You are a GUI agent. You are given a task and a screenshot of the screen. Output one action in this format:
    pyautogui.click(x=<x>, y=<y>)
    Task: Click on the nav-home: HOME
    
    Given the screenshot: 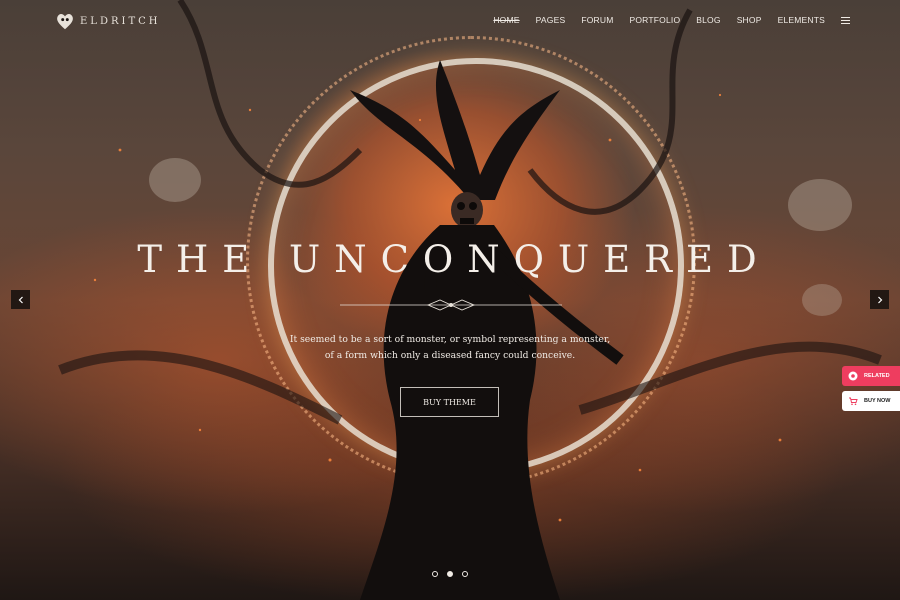 What is the action you would take?
    pyautogui.click(x=506, y=20)
    